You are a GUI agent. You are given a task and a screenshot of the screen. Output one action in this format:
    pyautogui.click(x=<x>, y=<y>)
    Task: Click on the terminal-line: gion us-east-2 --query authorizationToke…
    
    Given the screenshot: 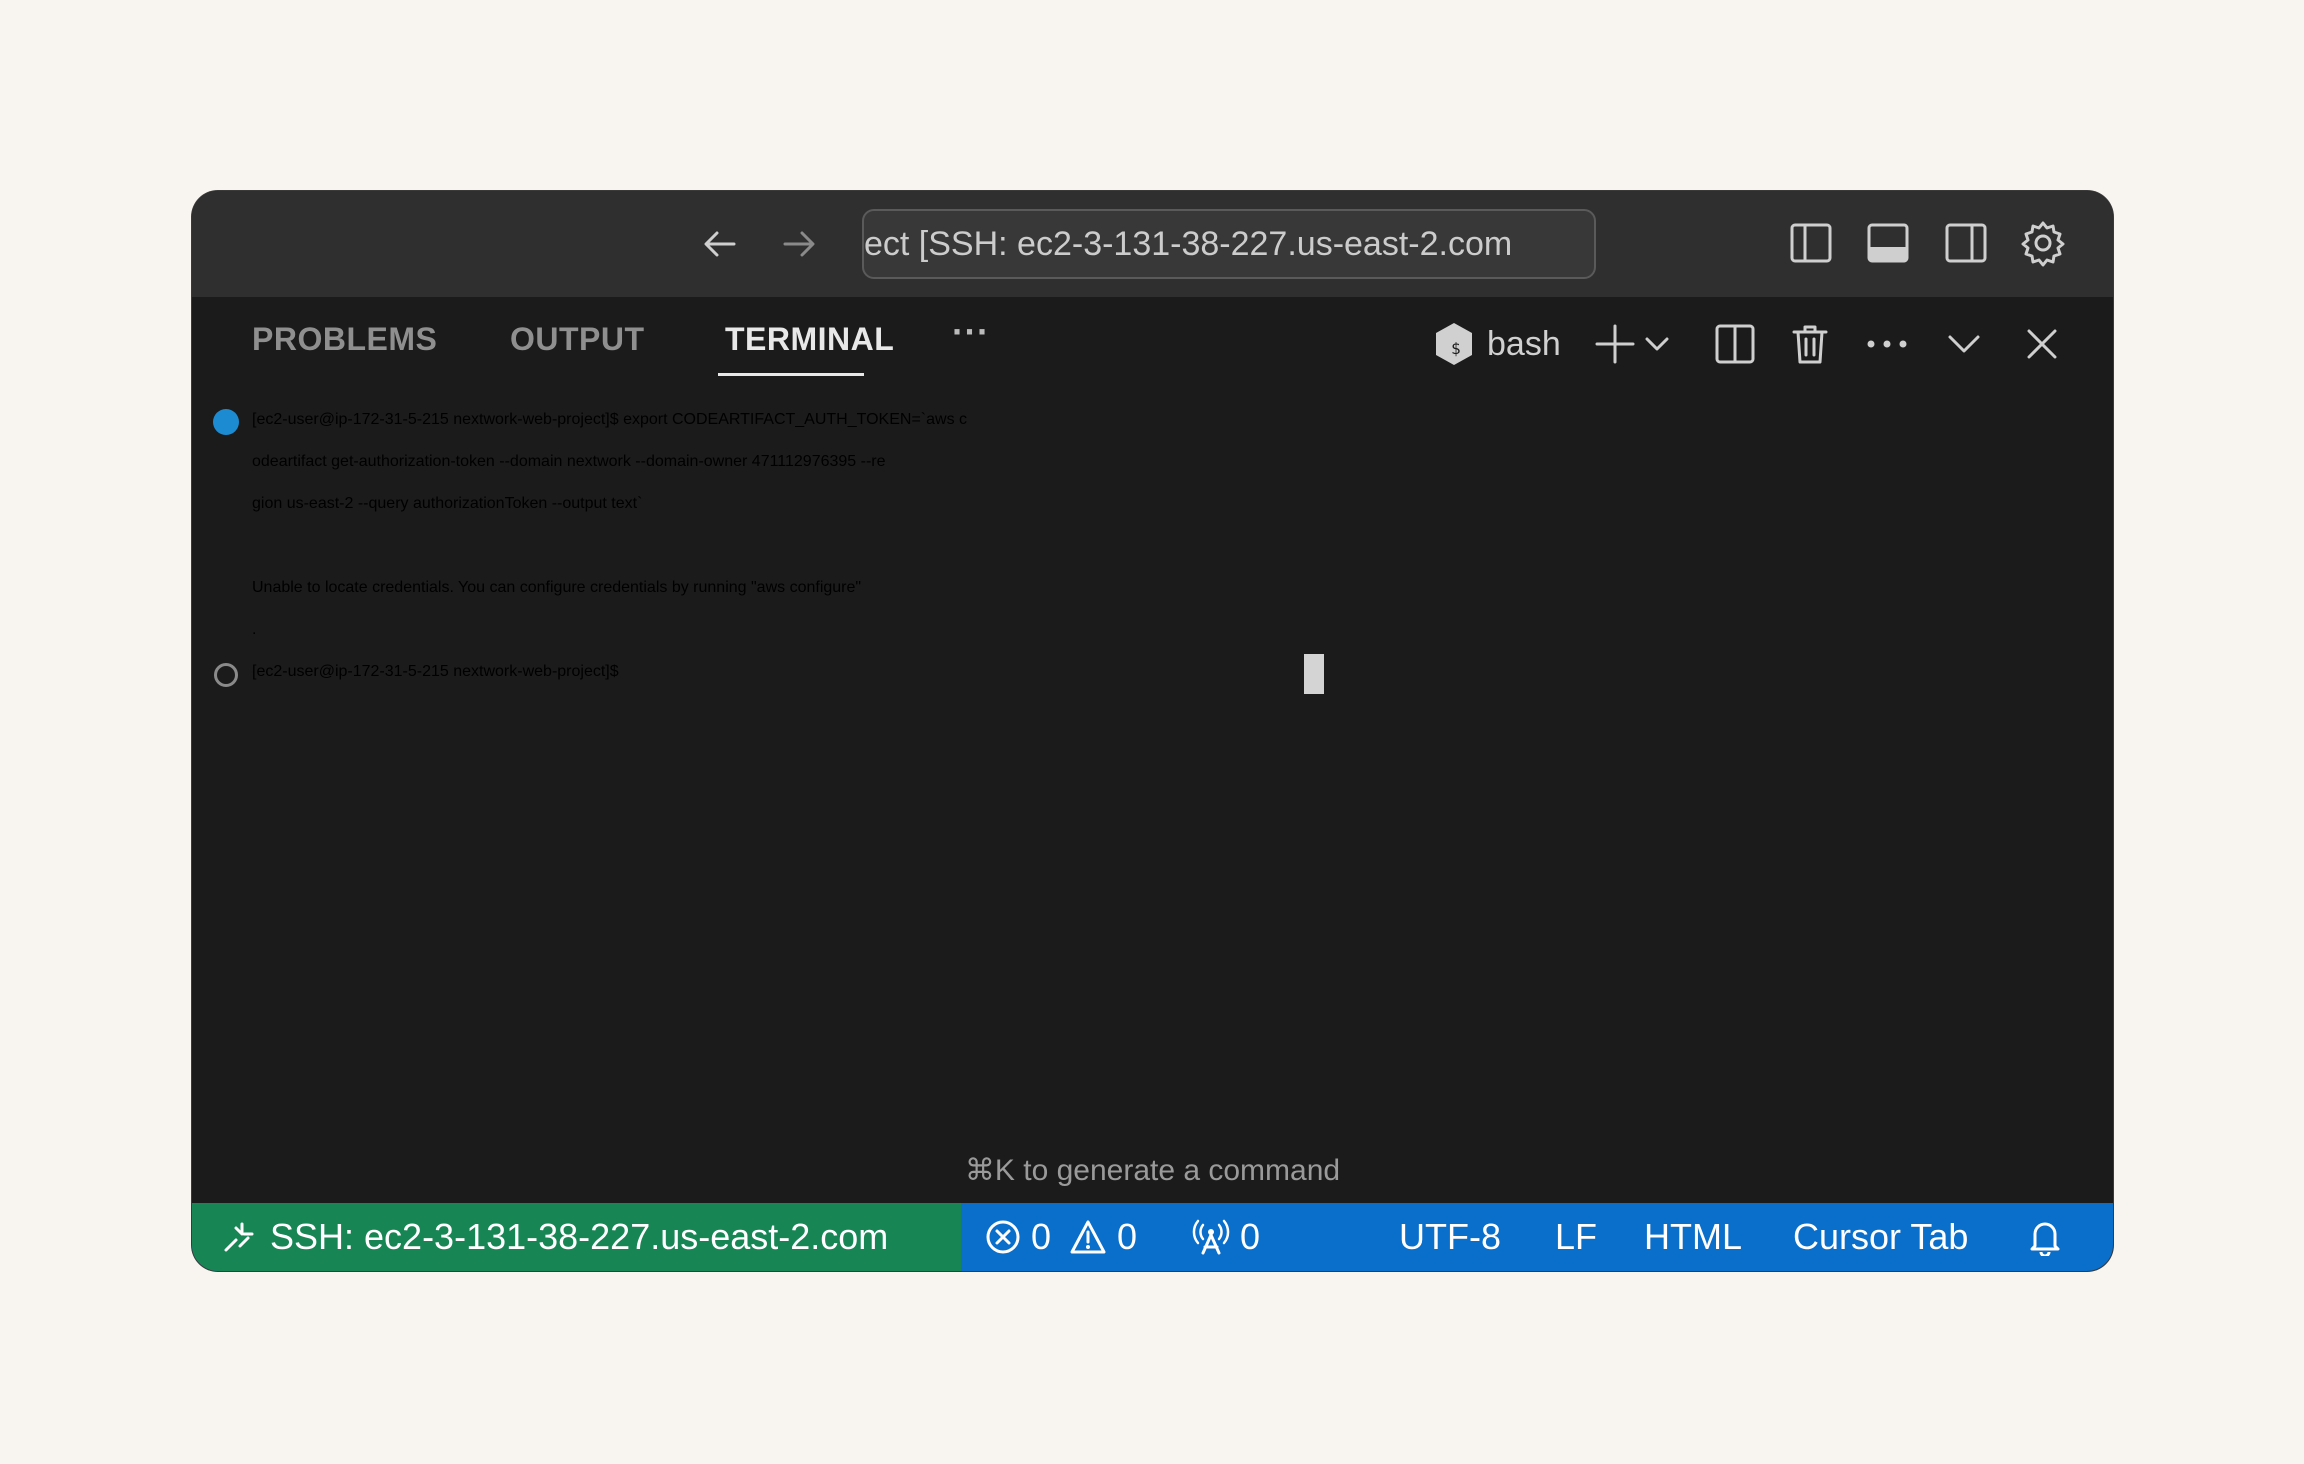 What is the action you would take?
    pyautogui.click(x=447, y=503)
    